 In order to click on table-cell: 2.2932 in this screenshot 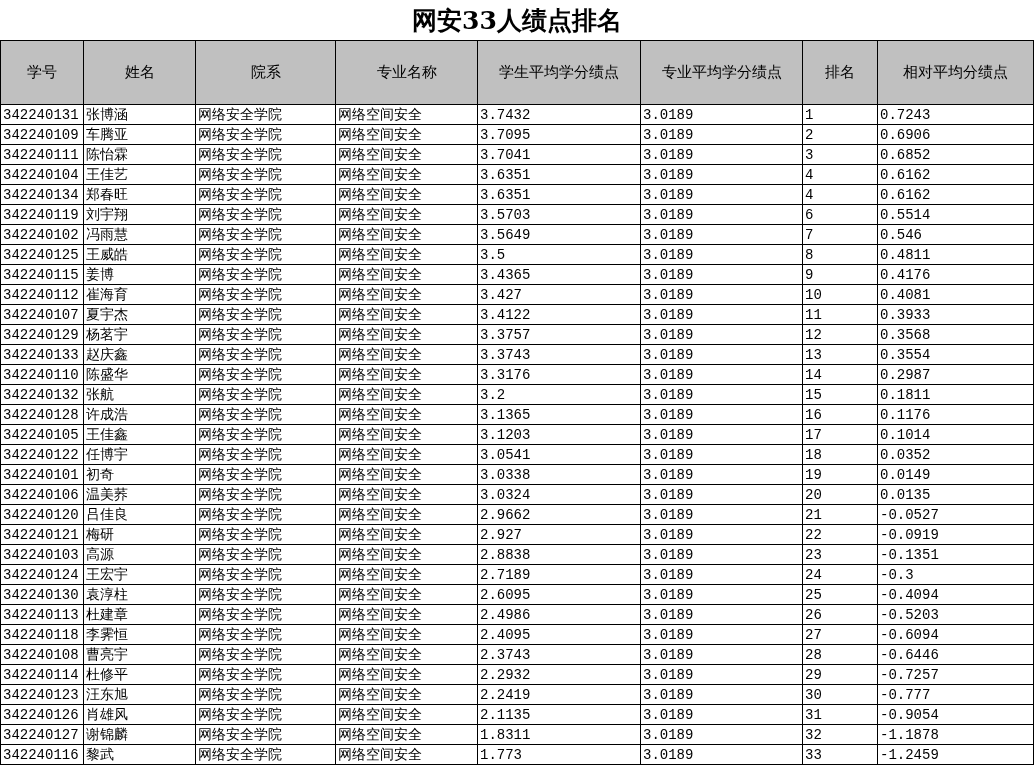, I will do `click(559, 674)`.